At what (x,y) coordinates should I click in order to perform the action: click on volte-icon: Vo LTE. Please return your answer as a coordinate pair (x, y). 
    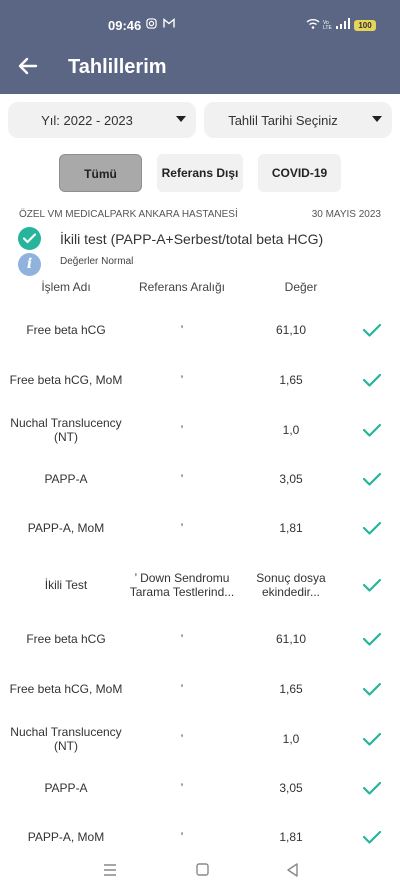
    Looking at the image, I should click on (328, 25).